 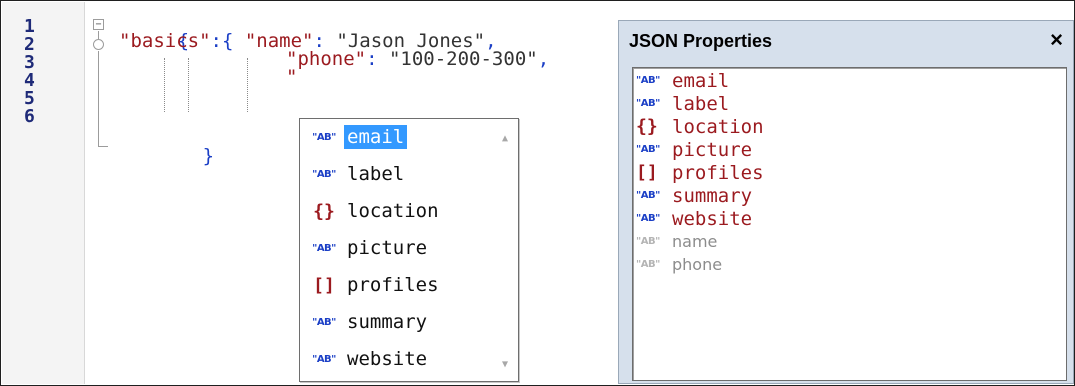 I want to click on autocomplete-item-label: summary, so click(x=387, y=322).